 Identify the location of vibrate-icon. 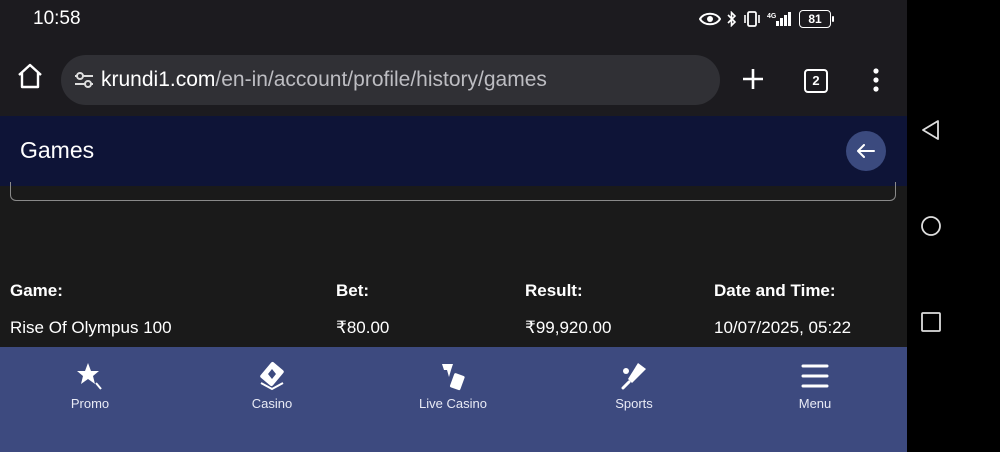
(752, 19).